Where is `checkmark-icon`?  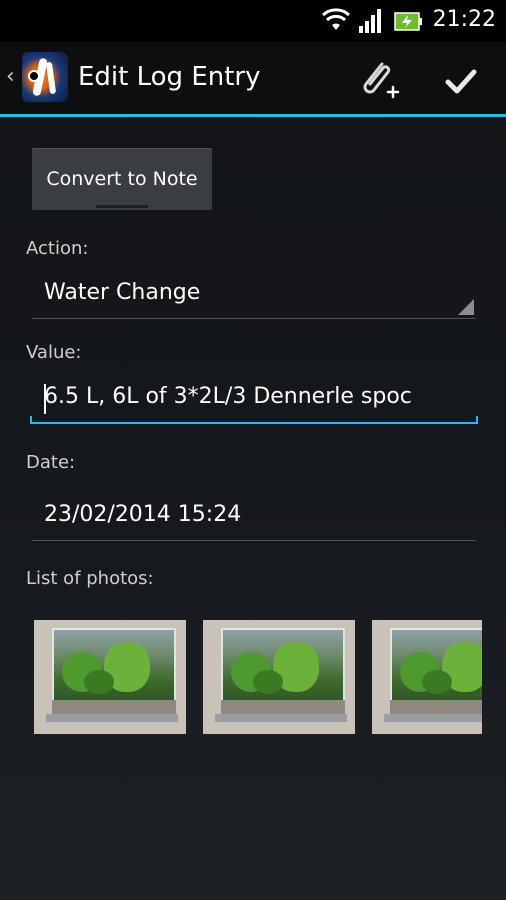
checkmark-icon is located at coordinates (461, 81).